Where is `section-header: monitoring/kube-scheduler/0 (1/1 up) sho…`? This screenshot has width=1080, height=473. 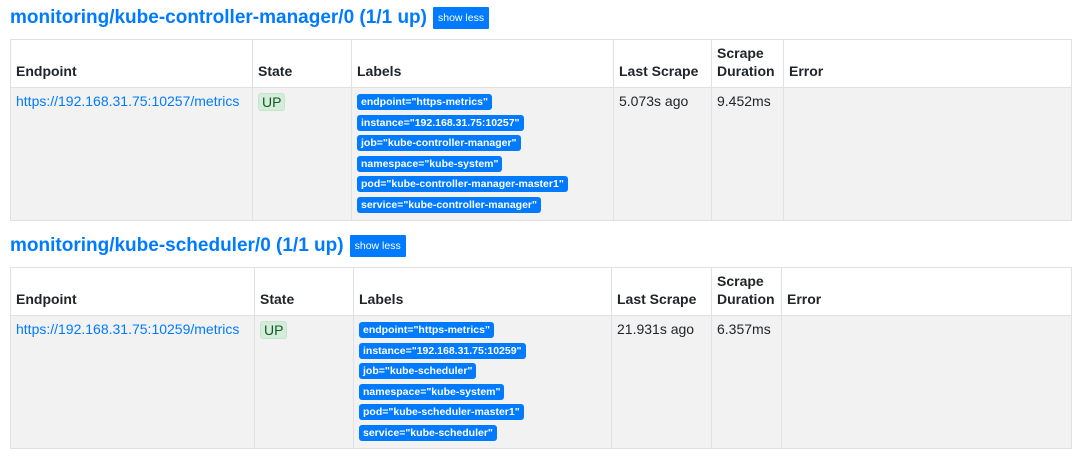
section-header: monitoring/kube-scheduler/0 (1/1 up) sho… is located at coordinates (541, 246).